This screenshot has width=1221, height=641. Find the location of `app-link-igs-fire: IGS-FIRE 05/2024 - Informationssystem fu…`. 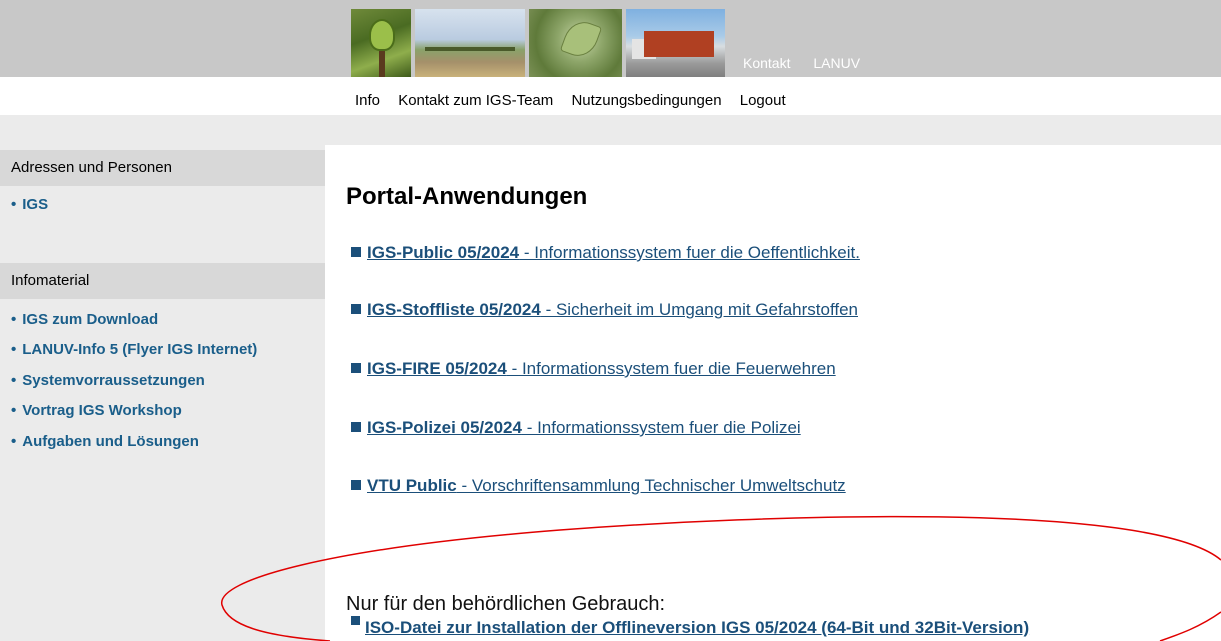

app-link-igs-fire: IGS-FIRE 05/2024 - Informationssystem fu… is located at coordinates (593, 369).